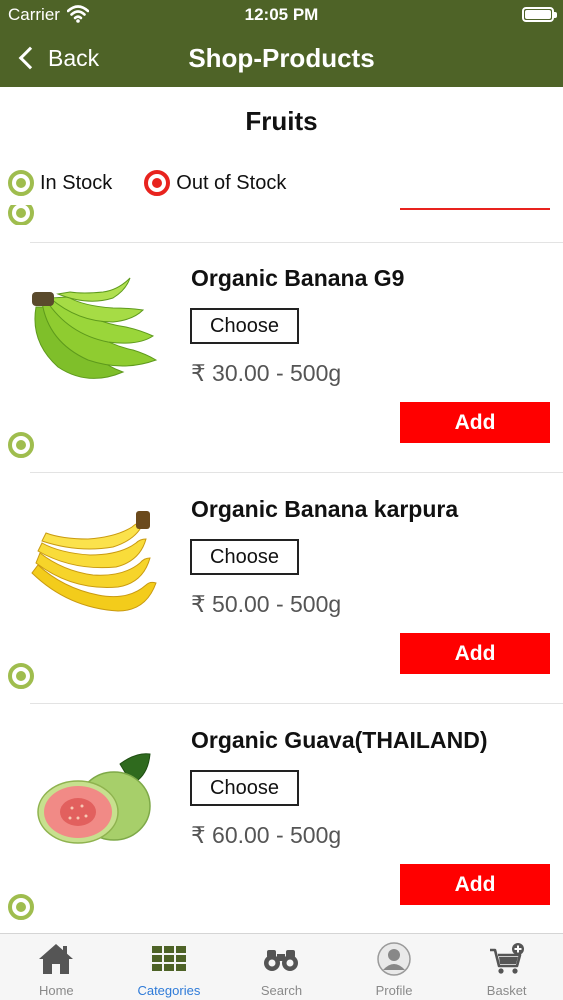  I want to click on green-banana-image, so click(95, 329).